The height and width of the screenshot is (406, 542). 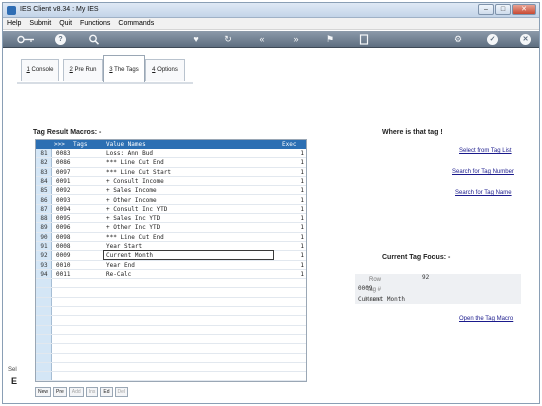 I want to click on tag-cell: 0095, so click(x=63, y=218).